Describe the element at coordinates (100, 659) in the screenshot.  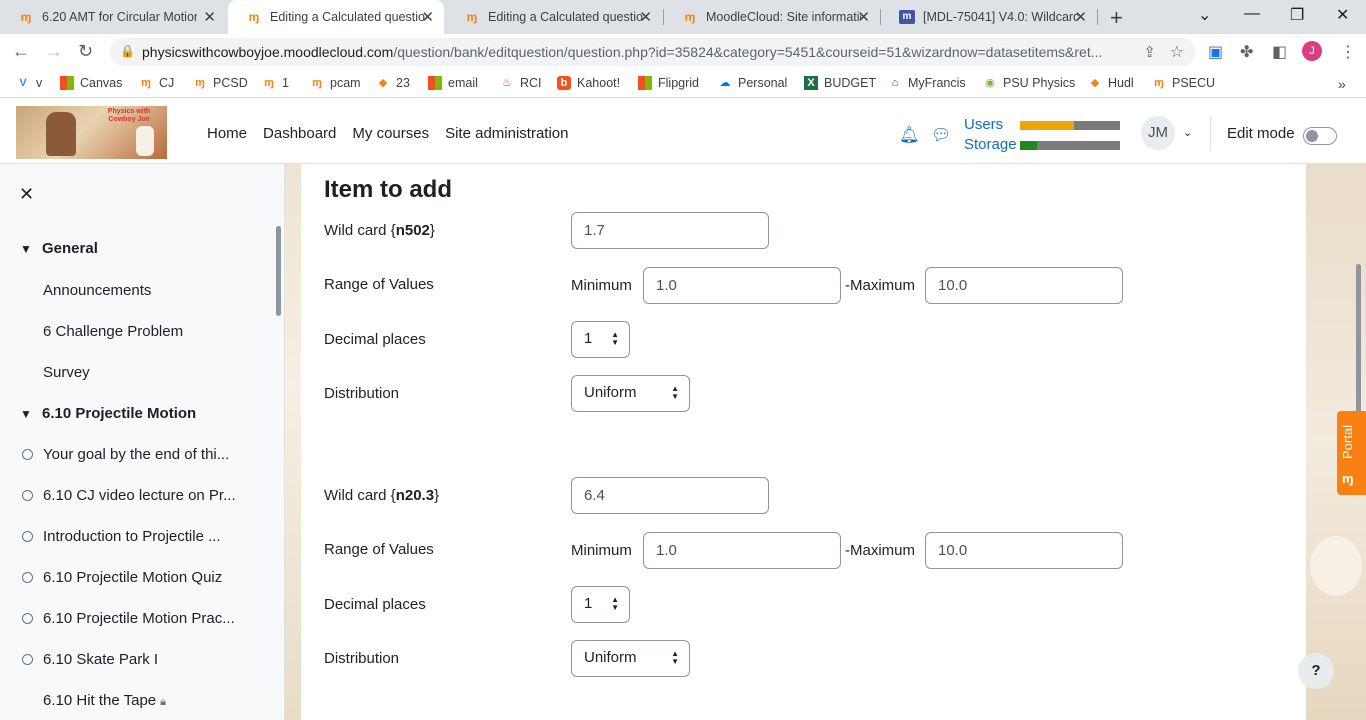
I see `course-index-item: 6.10 Skate Park I` at that location.